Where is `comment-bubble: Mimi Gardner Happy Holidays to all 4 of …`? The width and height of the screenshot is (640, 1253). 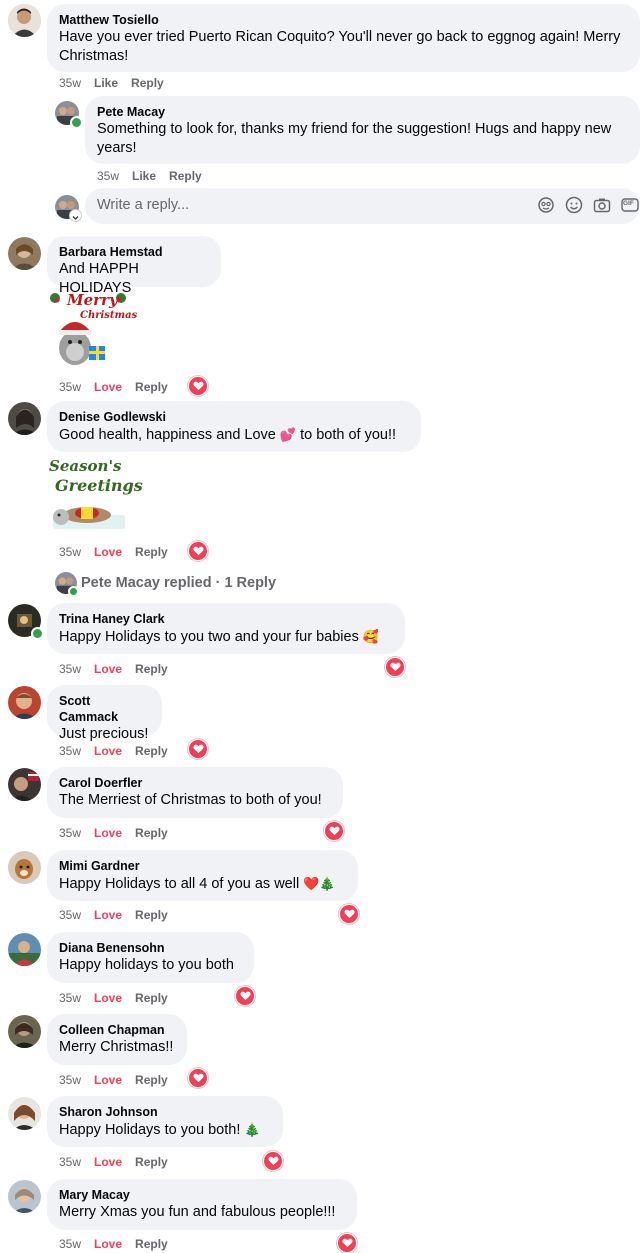
comment-bubble: Mimi Gardner Happy Holidays to all 4 of … is located at coordinates (202, 875).